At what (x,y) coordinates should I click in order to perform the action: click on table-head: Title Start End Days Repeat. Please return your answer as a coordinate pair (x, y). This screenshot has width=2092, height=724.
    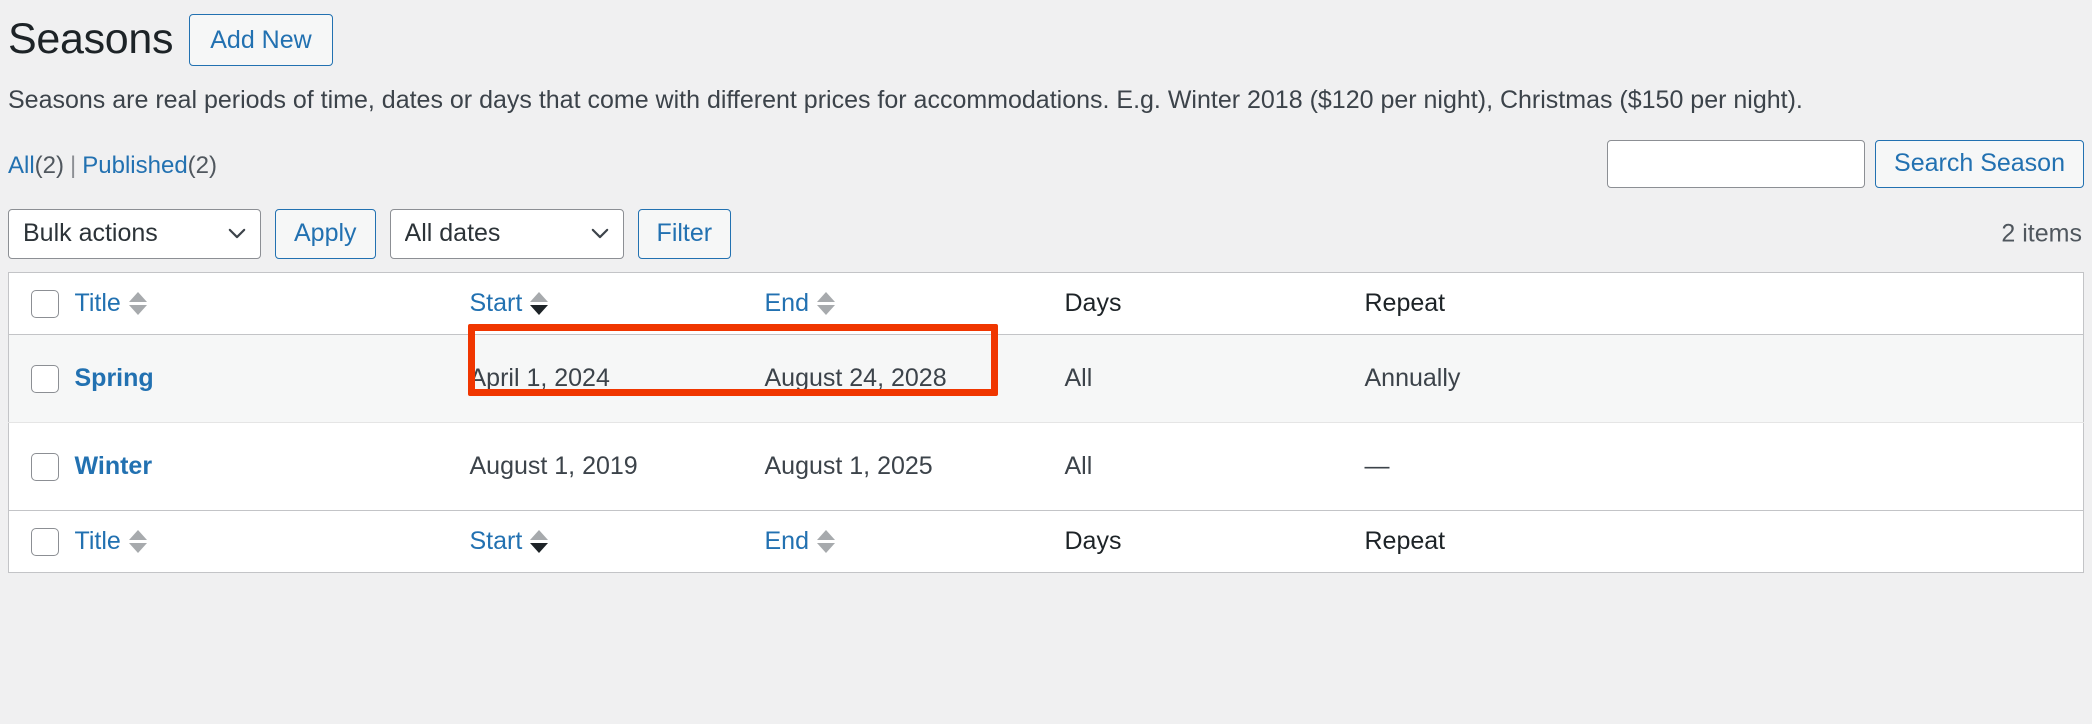
    Looking at the image, I should click on (1046, 303).